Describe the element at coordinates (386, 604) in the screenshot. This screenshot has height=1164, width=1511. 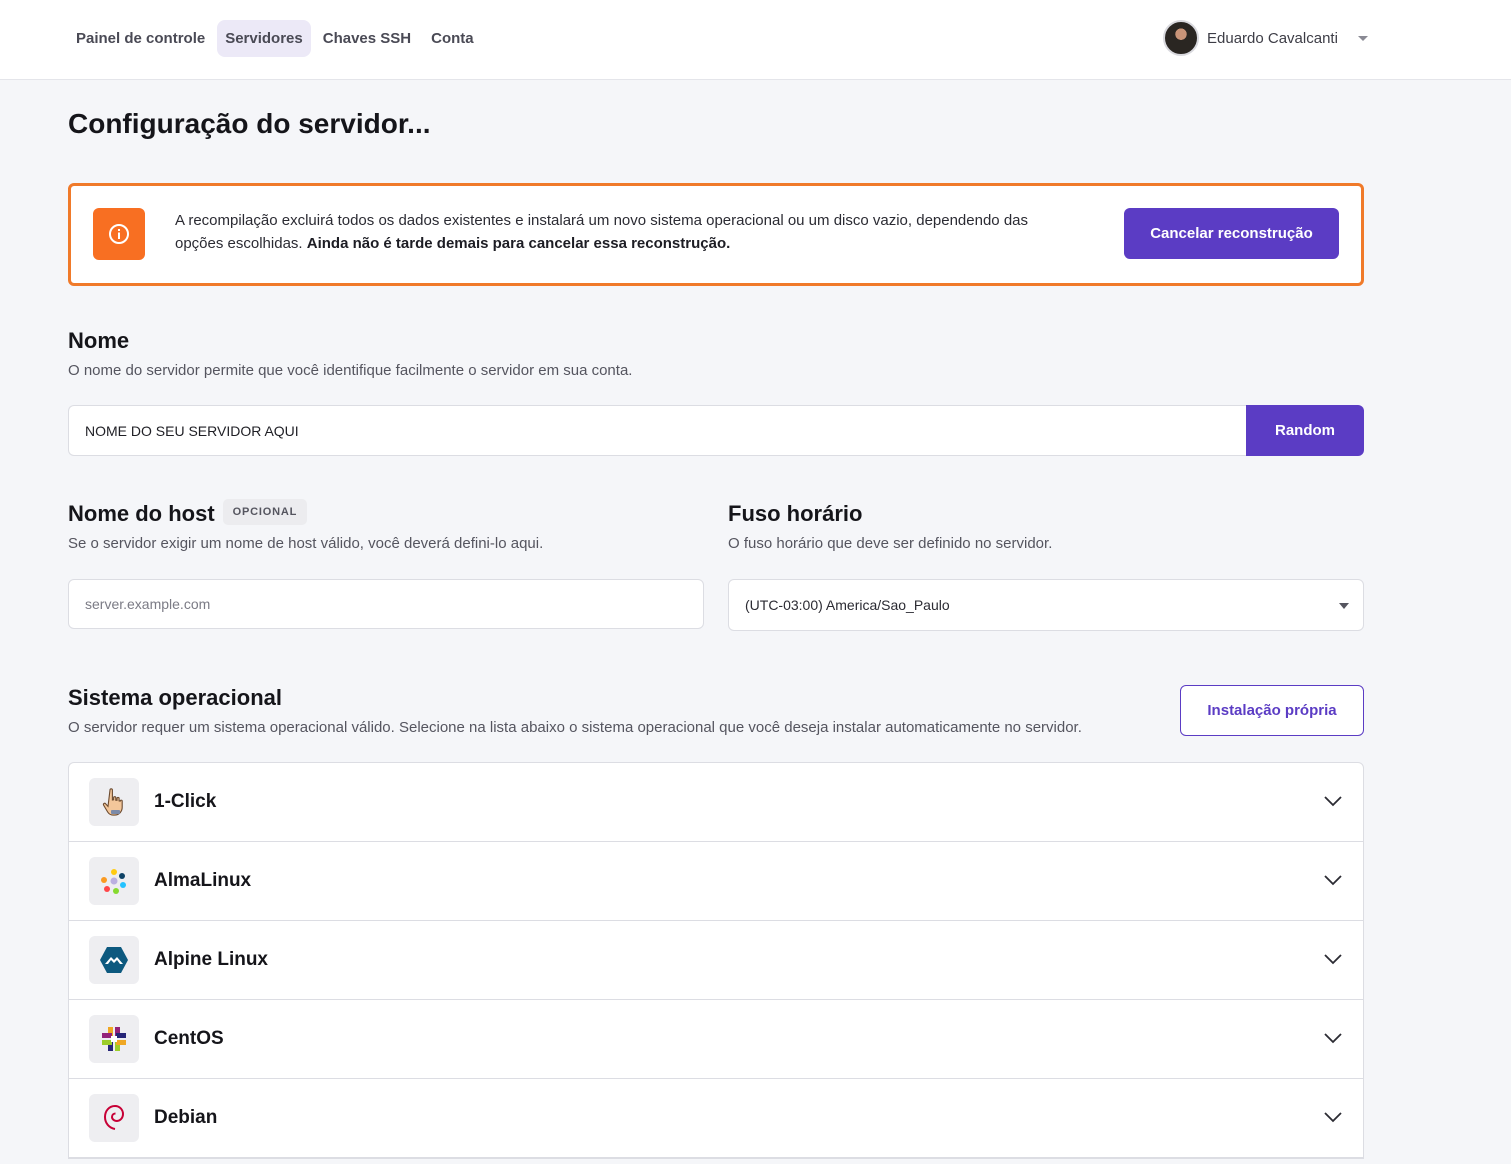
I see `hostname-input: server.example.com` at that location.